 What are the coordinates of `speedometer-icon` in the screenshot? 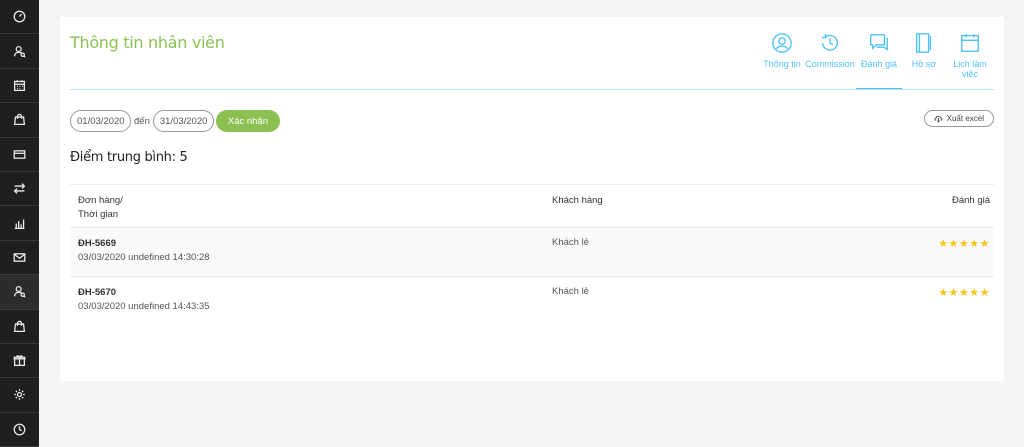 It's located at (19, 16).